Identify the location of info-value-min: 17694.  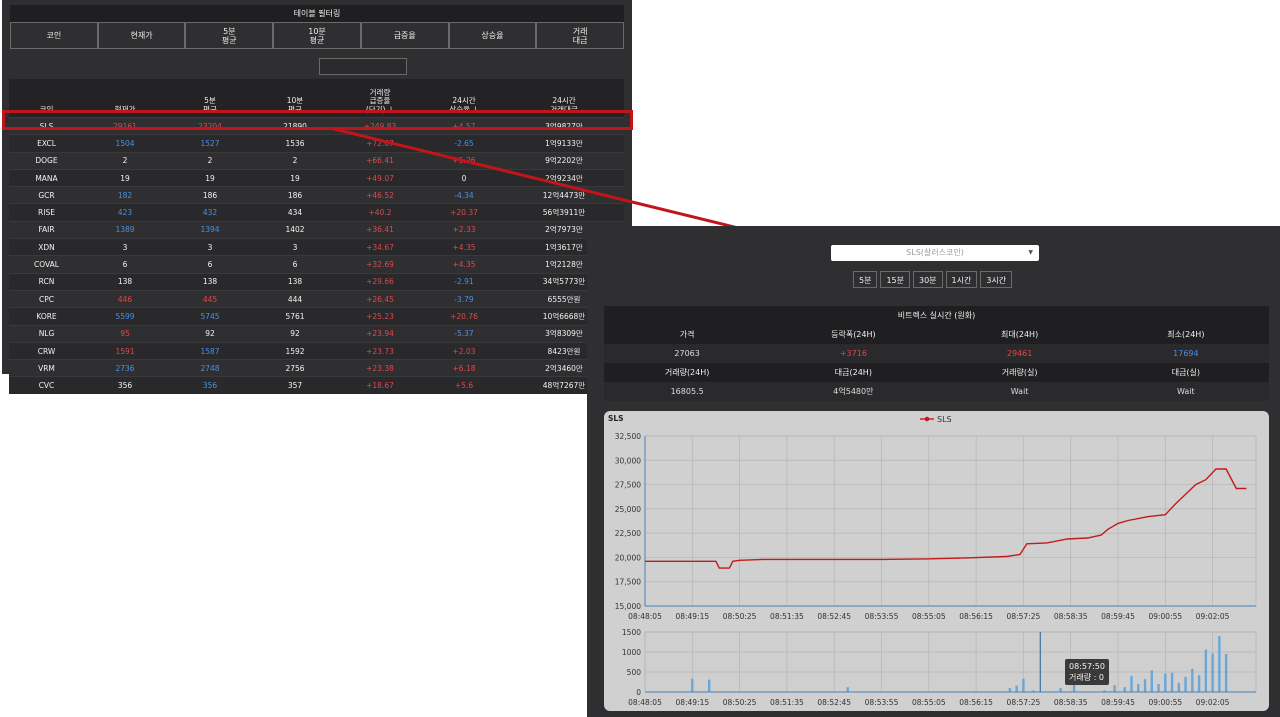
(1185, 353).